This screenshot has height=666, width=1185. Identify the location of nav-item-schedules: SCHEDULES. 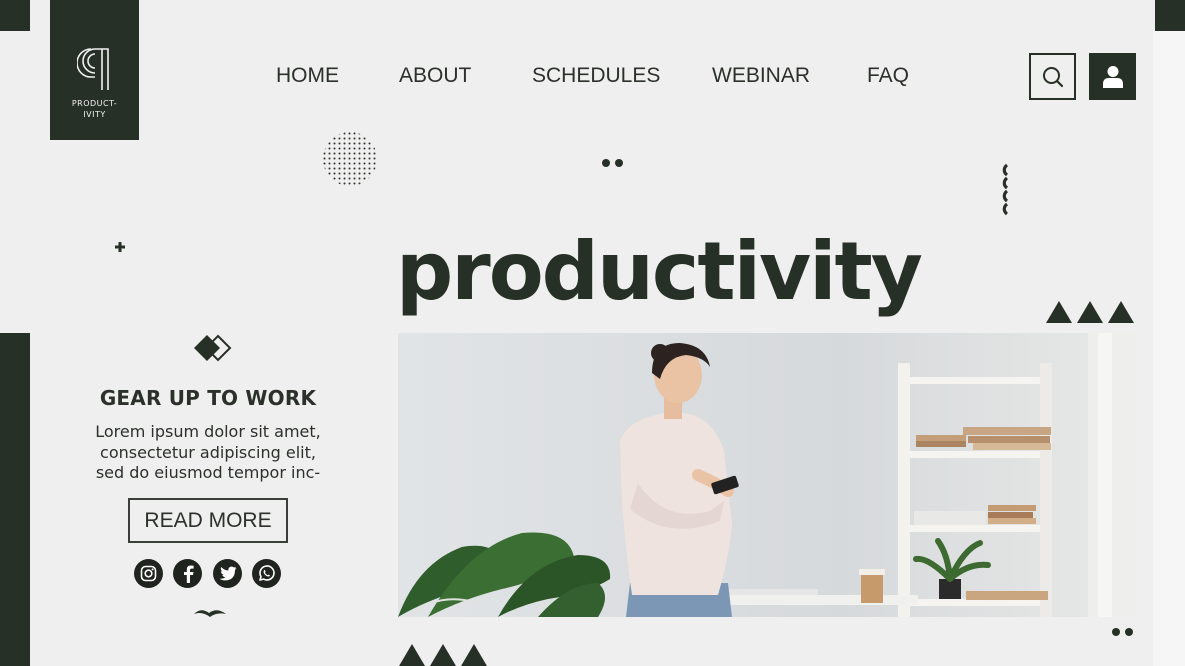
(596, 76).